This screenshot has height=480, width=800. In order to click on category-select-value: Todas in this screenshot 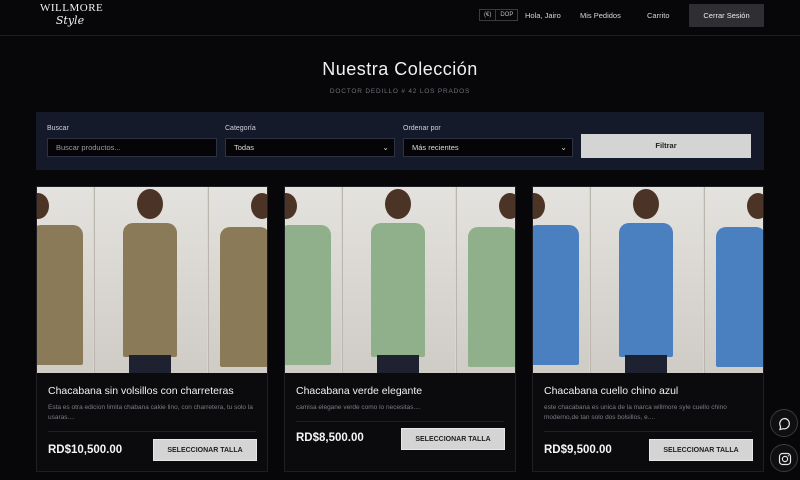, I will do `click(244, 147)`.